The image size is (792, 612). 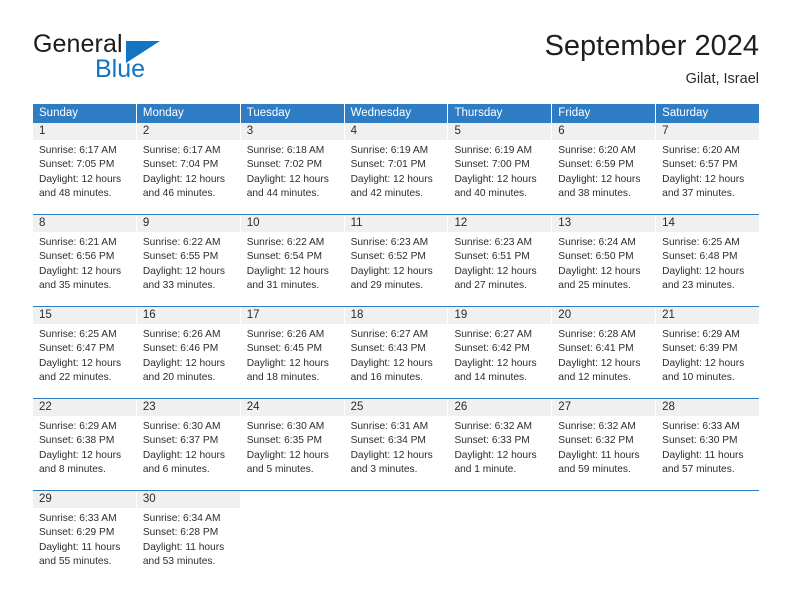 What do you see at coordinates (596, 441) in the screenshot?
I see `sunset-text: Sunset: 6:32 PM` at bounding box center [596, 441].